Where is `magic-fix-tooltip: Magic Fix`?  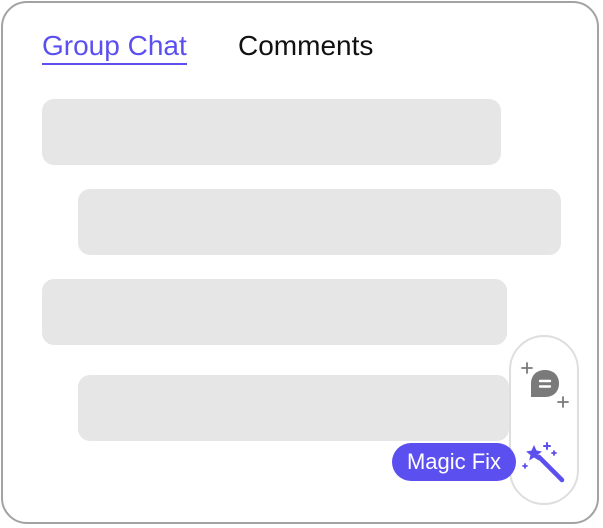
magic-fix-tooltip: Magic Fix is located at coordinates (454, 462).